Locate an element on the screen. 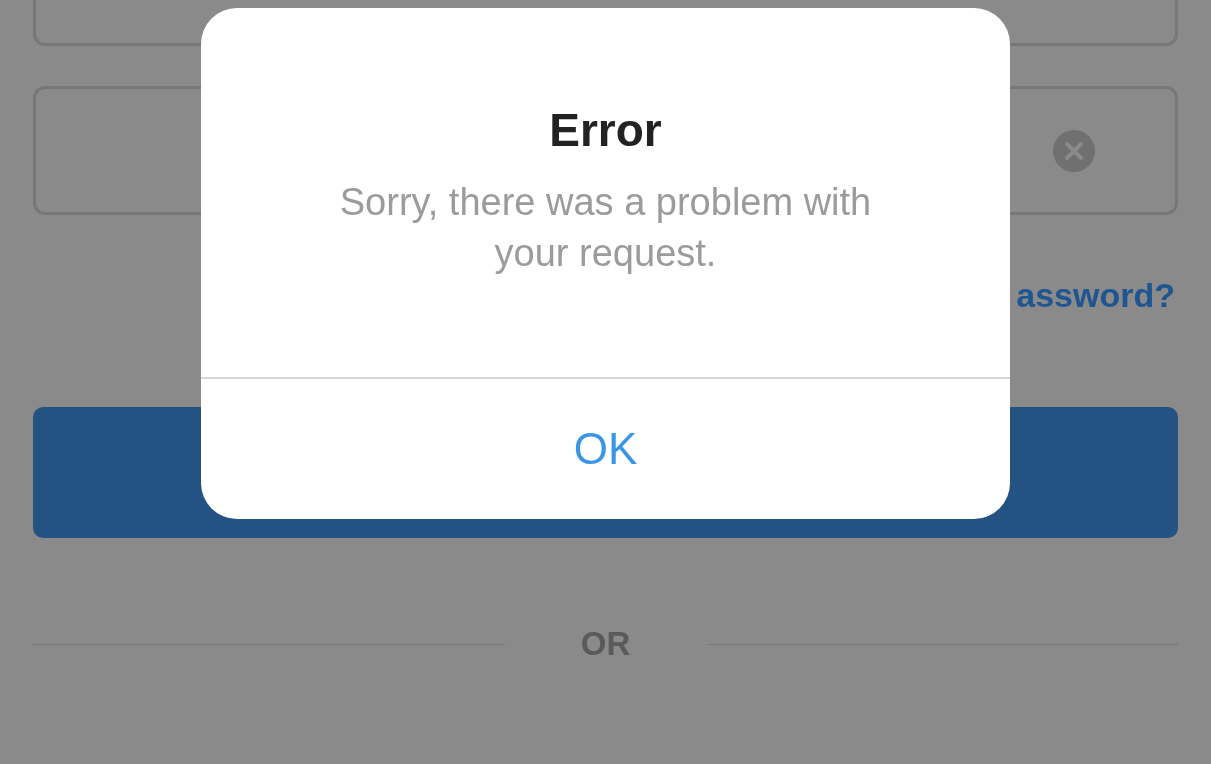 Image resolution: width=1211 pixels, height=764 pixels. clear-icon is located at coordinates (1074, 150).